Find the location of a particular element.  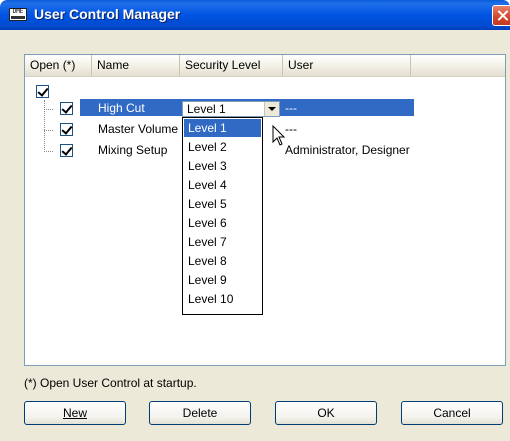

delete-button: Delete is located at coordinates (200, 413).